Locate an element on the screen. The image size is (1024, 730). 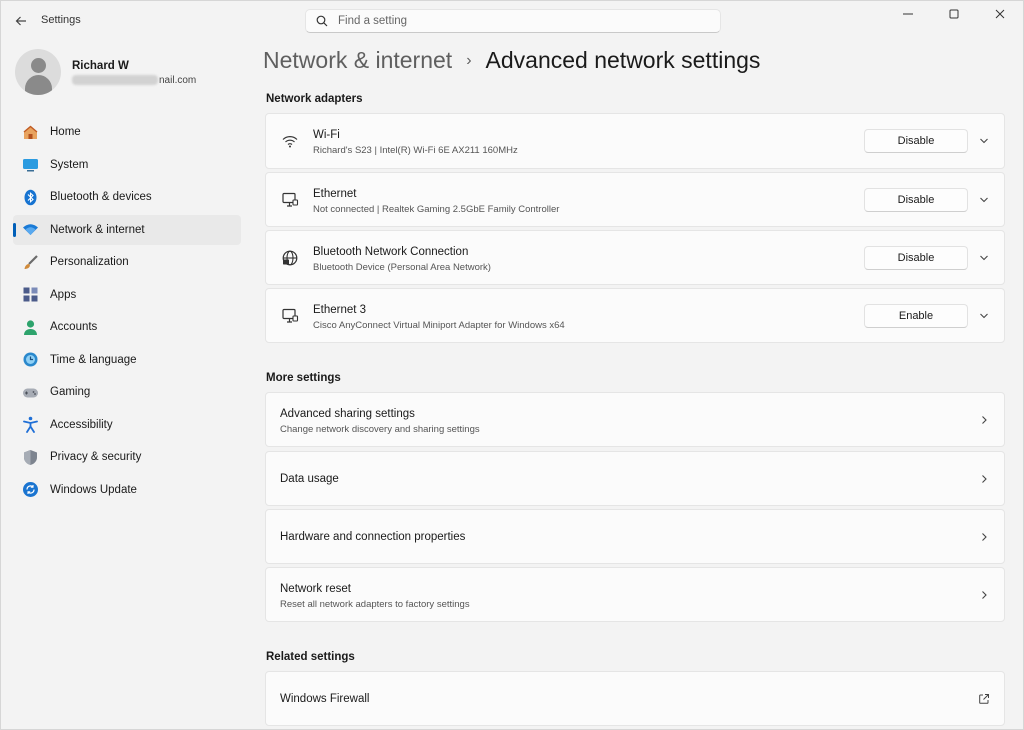
adapter-name: Bluetooth Network Connection is located at coordinates (391, 252).